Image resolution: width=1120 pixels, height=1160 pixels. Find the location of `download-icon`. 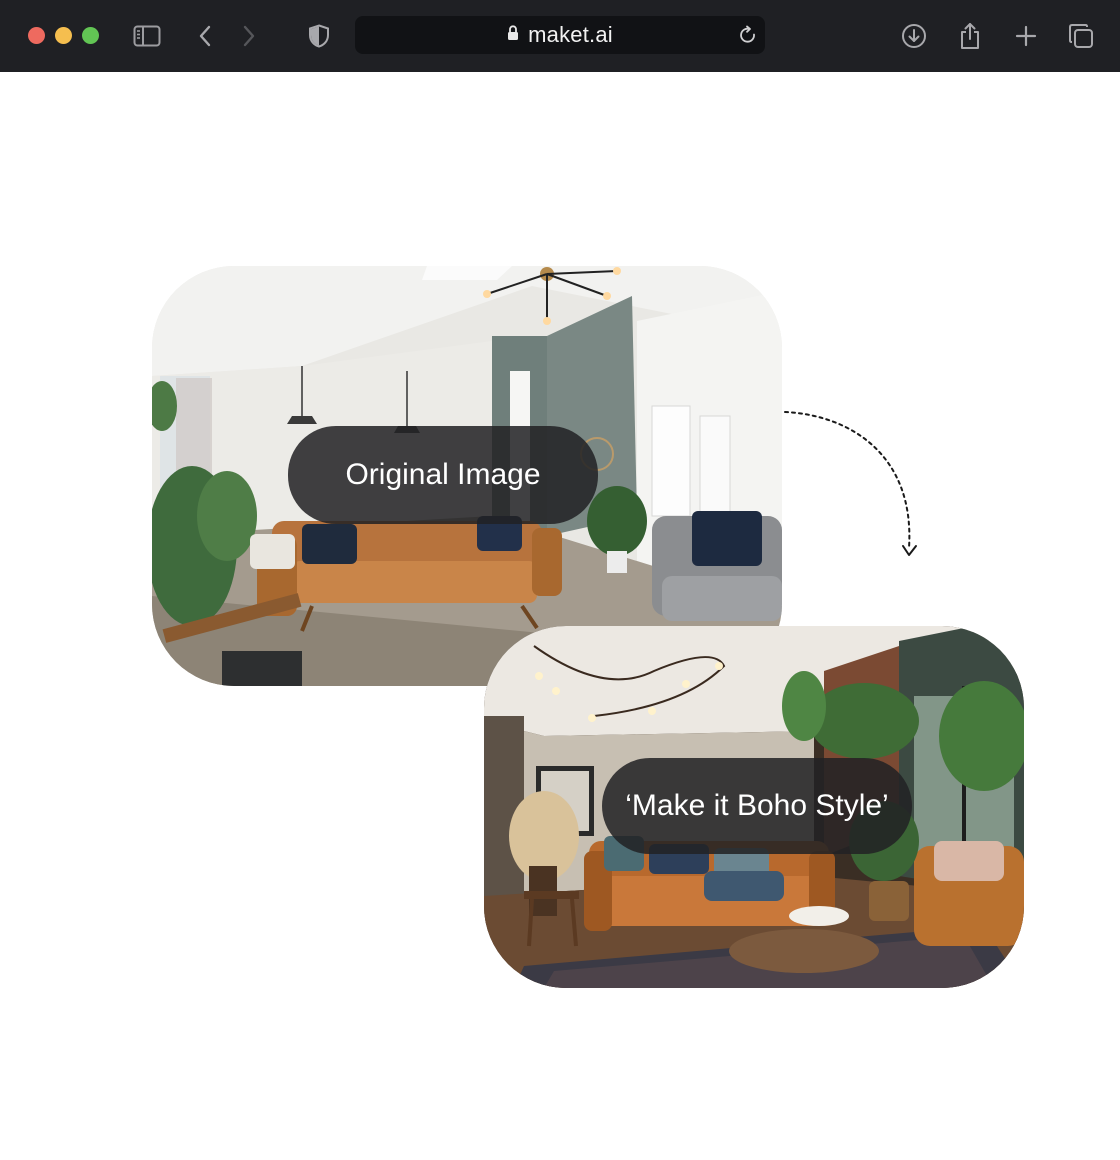

download-icon is located at coordinates (914, 36).